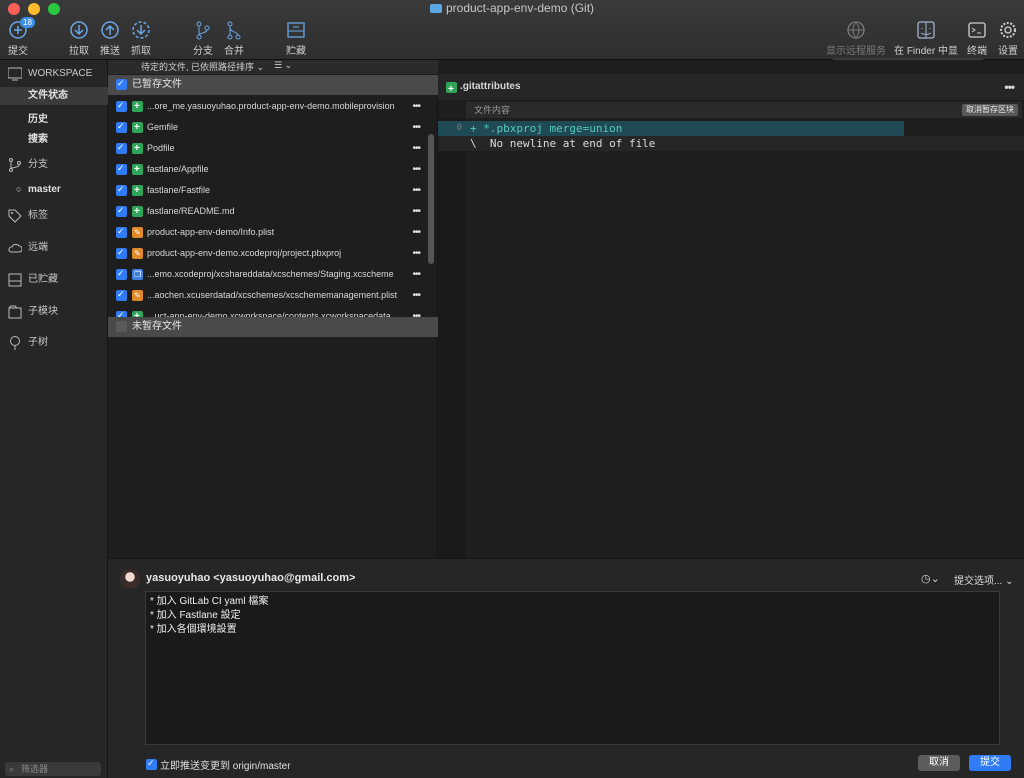 Image resolution: width=1024 pixels, height=778 pixels. I want to click on file-name: Gemfile, so click(163, 127).